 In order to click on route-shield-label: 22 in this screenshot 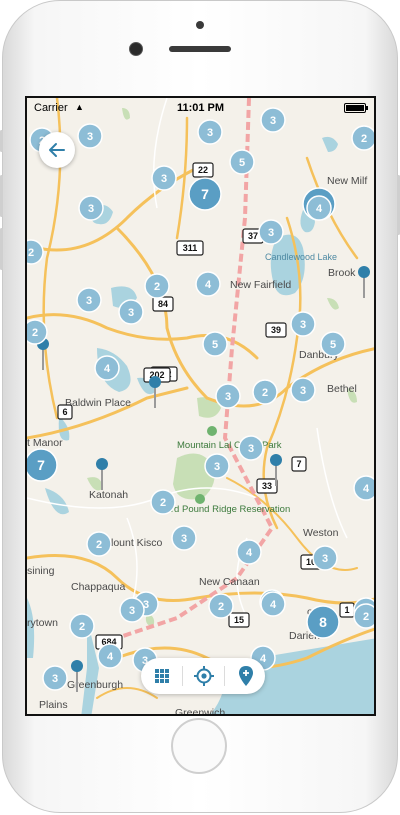, I will do `click(203, 170)`.